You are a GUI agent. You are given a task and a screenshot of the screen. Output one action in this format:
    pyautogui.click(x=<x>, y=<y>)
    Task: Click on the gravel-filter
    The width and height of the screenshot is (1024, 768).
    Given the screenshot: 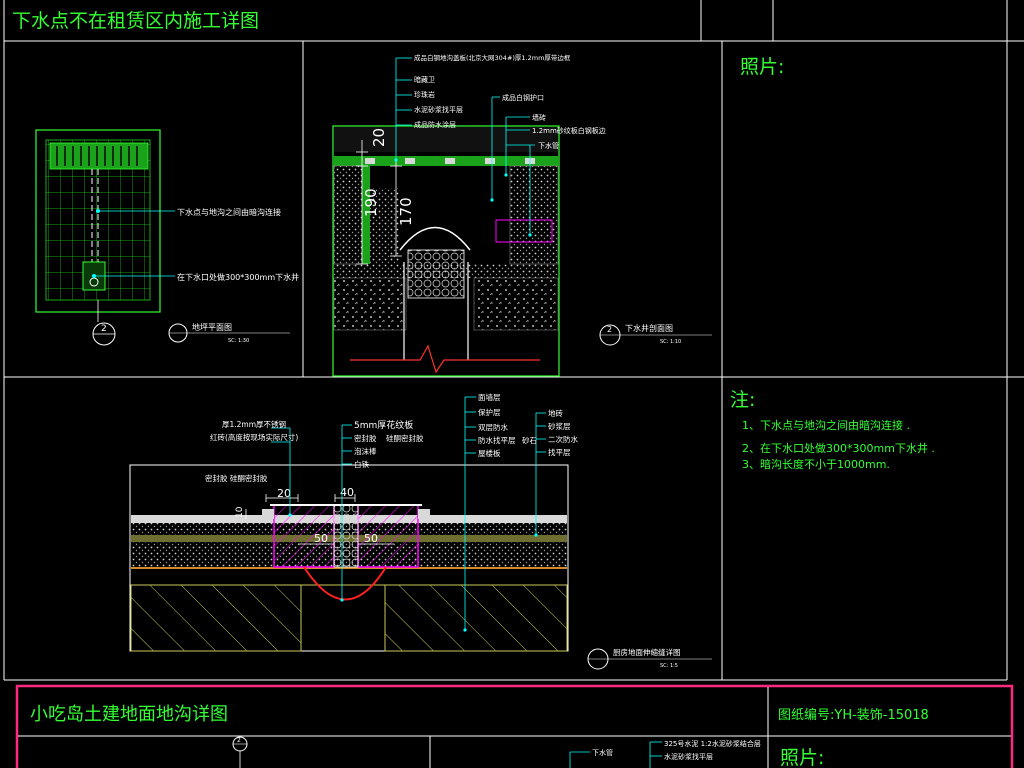 What is the action you would take?
    pyautogui.click(x=436, y=274)
    